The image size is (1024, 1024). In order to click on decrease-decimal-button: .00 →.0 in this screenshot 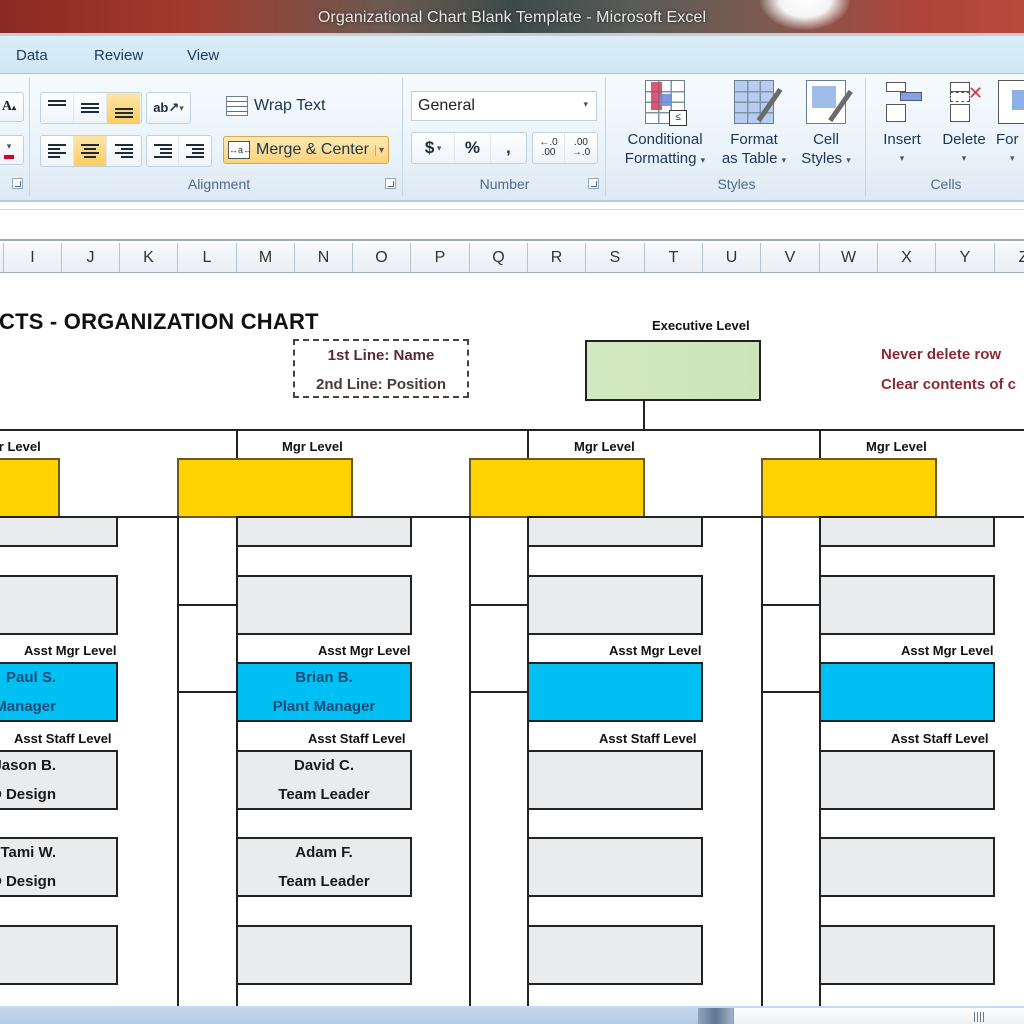, I will do `click(581, 148)`.